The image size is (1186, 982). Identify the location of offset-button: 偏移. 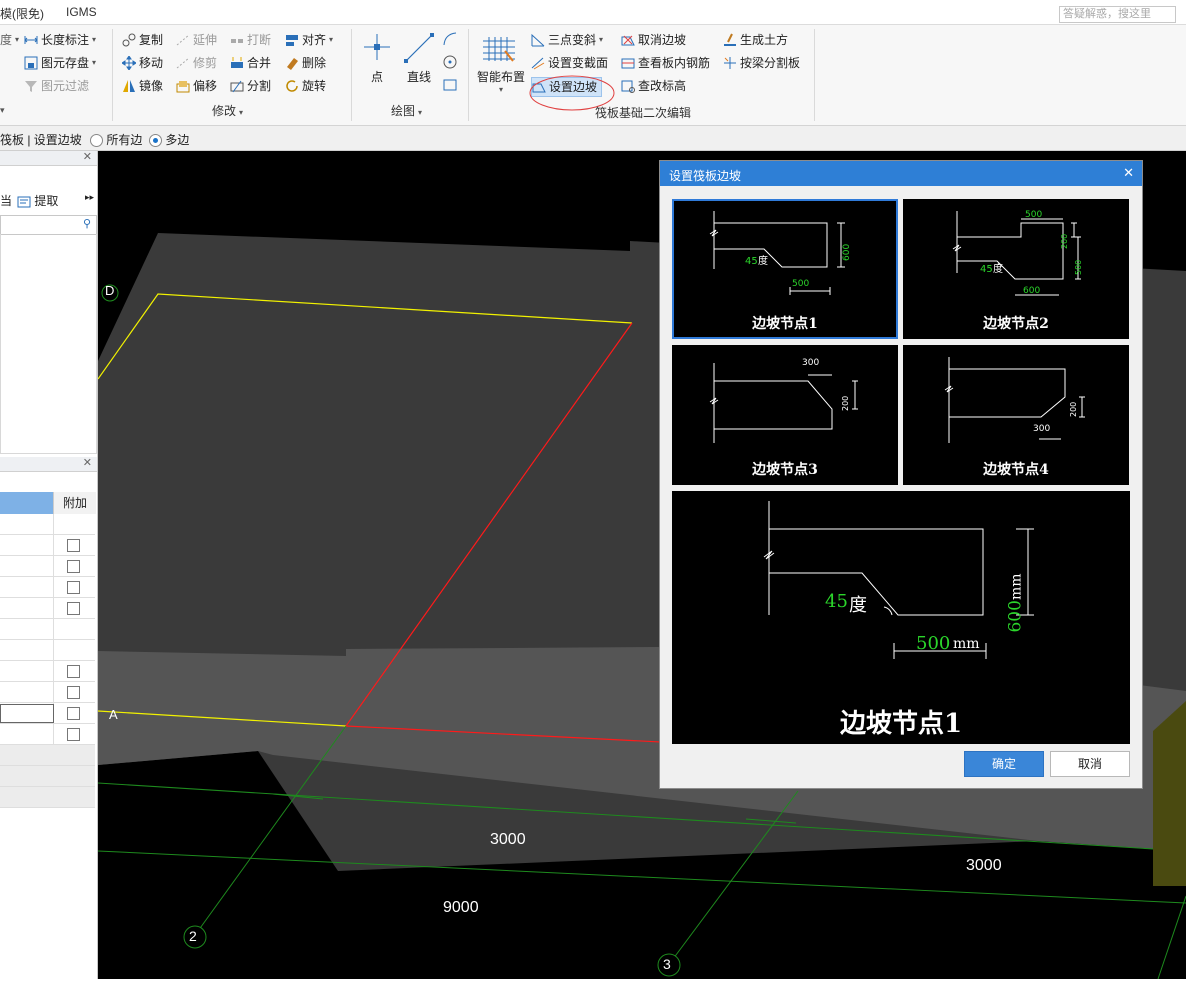
(196, 86).